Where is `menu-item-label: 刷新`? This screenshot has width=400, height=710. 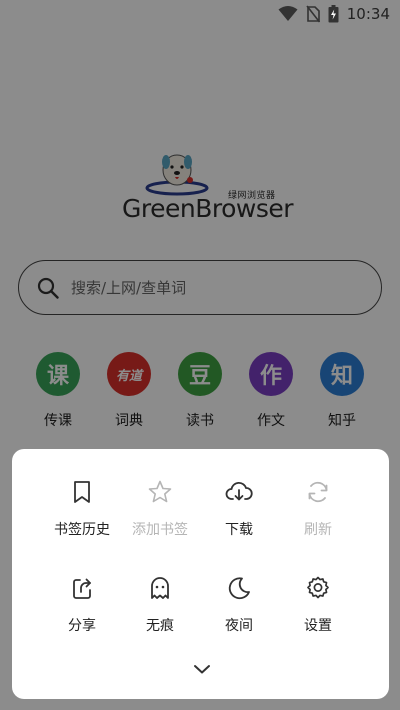 menu-item-label: 刷新 is located at coordinates (318, 530).